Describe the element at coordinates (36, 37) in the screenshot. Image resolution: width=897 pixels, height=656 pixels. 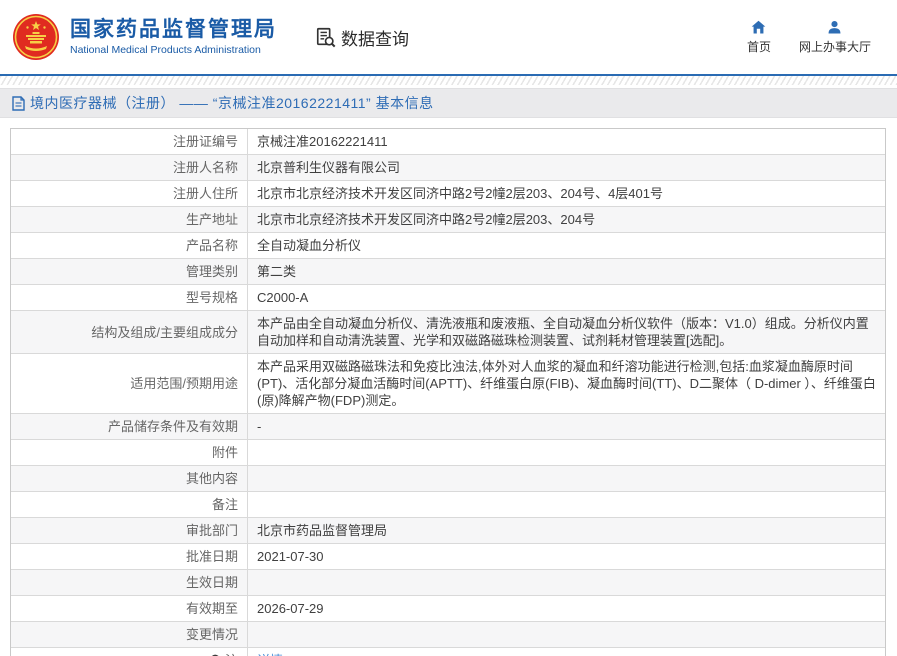
I see `nmpa-emblem-logo` at that location.